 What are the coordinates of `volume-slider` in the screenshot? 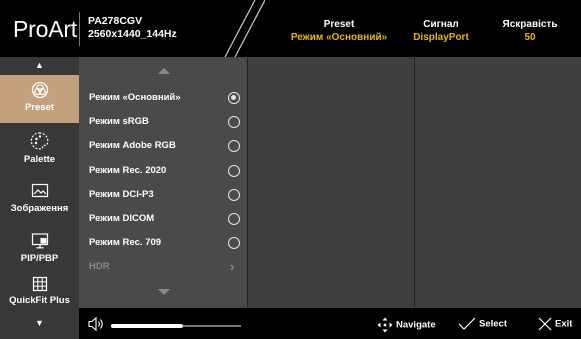 It's located at (176, 326).